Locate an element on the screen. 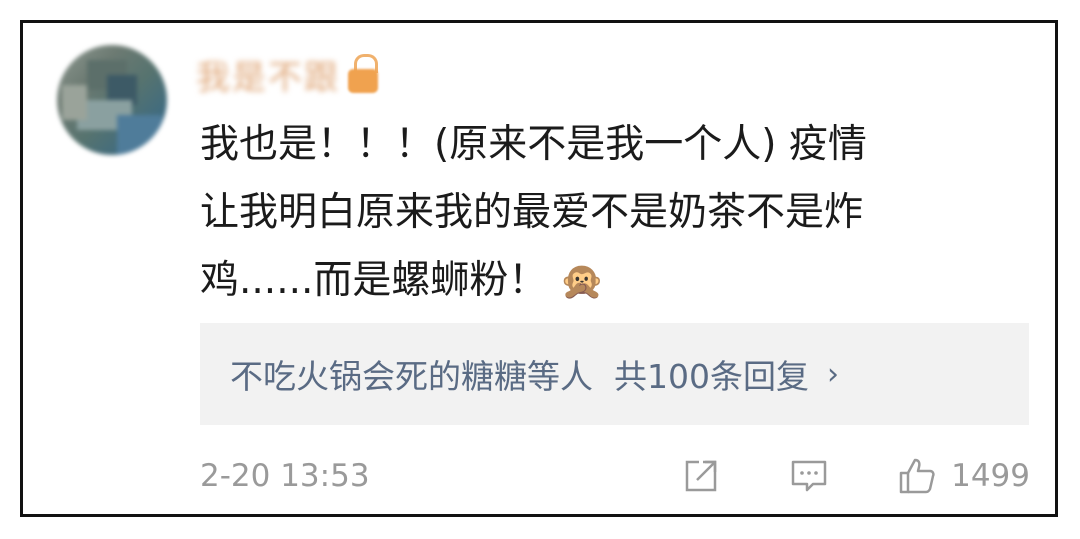  comment-line-1: 我也是！！！(原来不是我一个人) 疫情 is located at coordinates (533, 144).